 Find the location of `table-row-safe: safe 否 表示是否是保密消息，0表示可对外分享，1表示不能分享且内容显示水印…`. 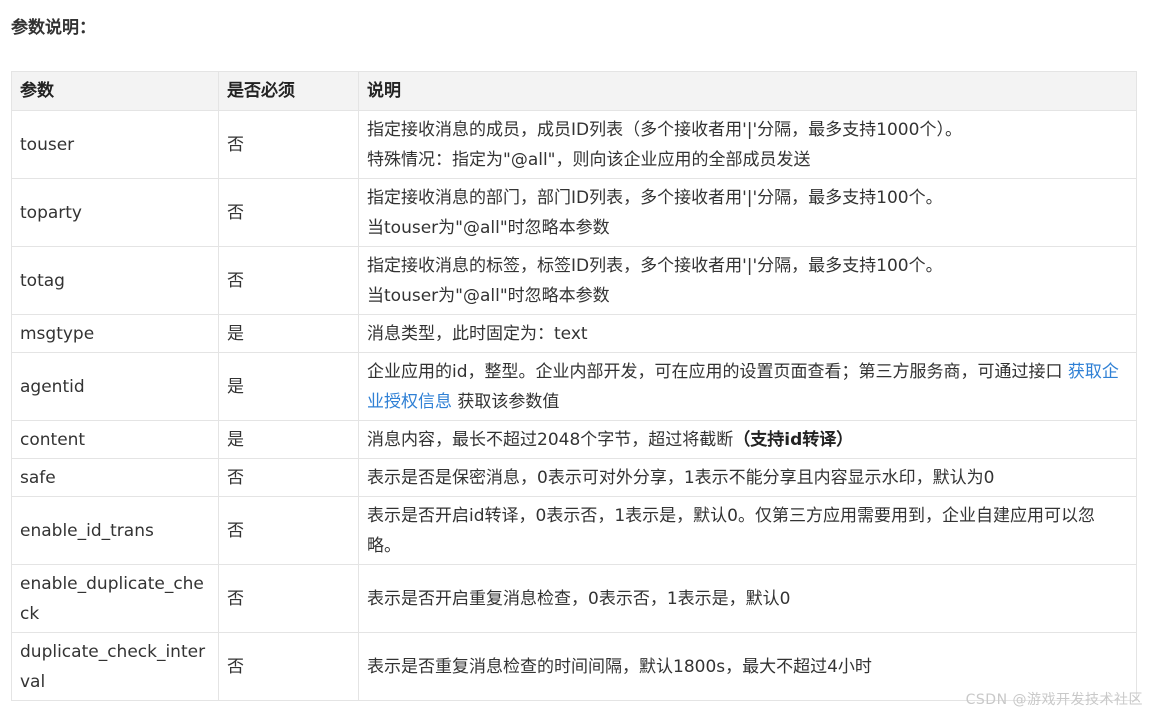

table-row-safe: safe 否 表示是否是保密消息，0表示可对外分享，1表示不能分享且内容显示水印… is located at coordinates (574, 477).